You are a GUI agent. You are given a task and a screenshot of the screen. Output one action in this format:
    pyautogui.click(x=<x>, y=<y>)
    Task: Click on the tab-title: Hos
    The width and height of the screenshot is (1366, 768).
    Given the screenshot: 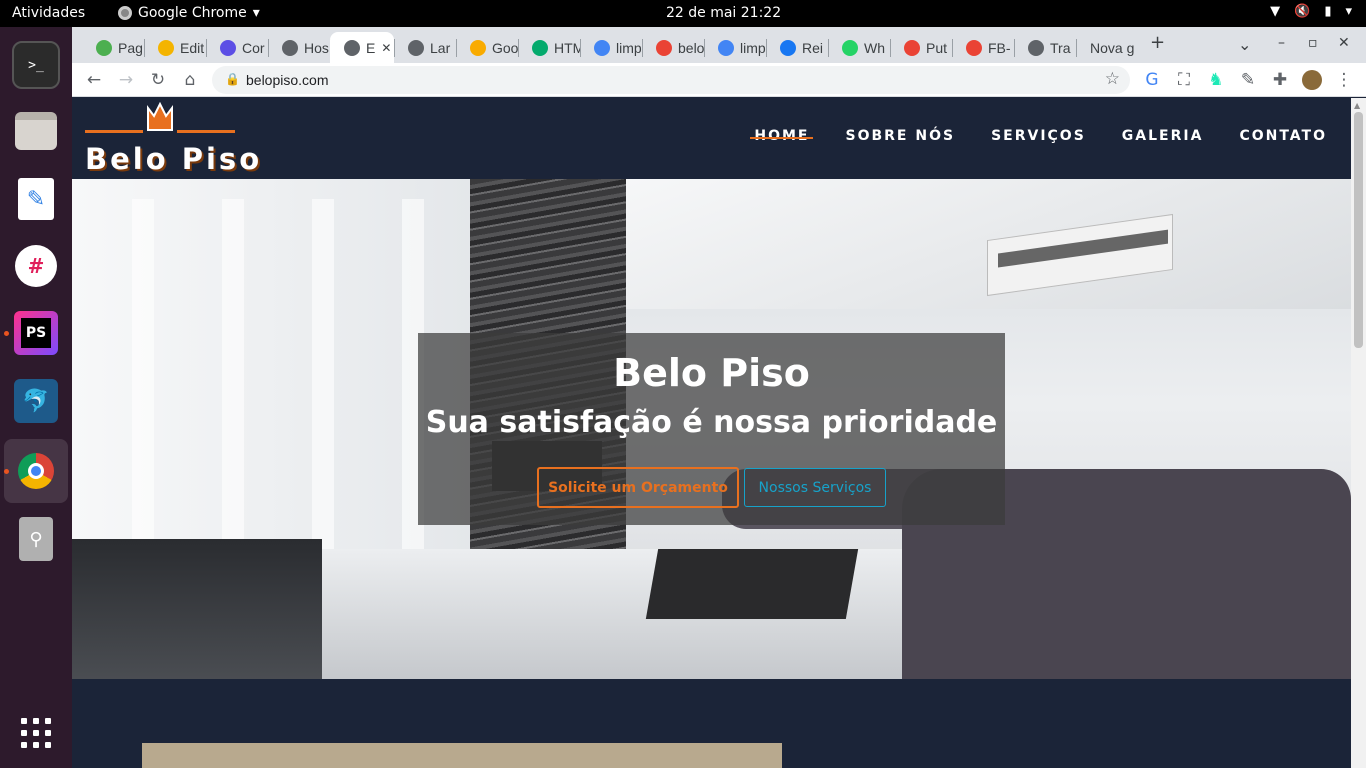 What is the action you would take?
    pyautogui.click(x=316, y=47)
    